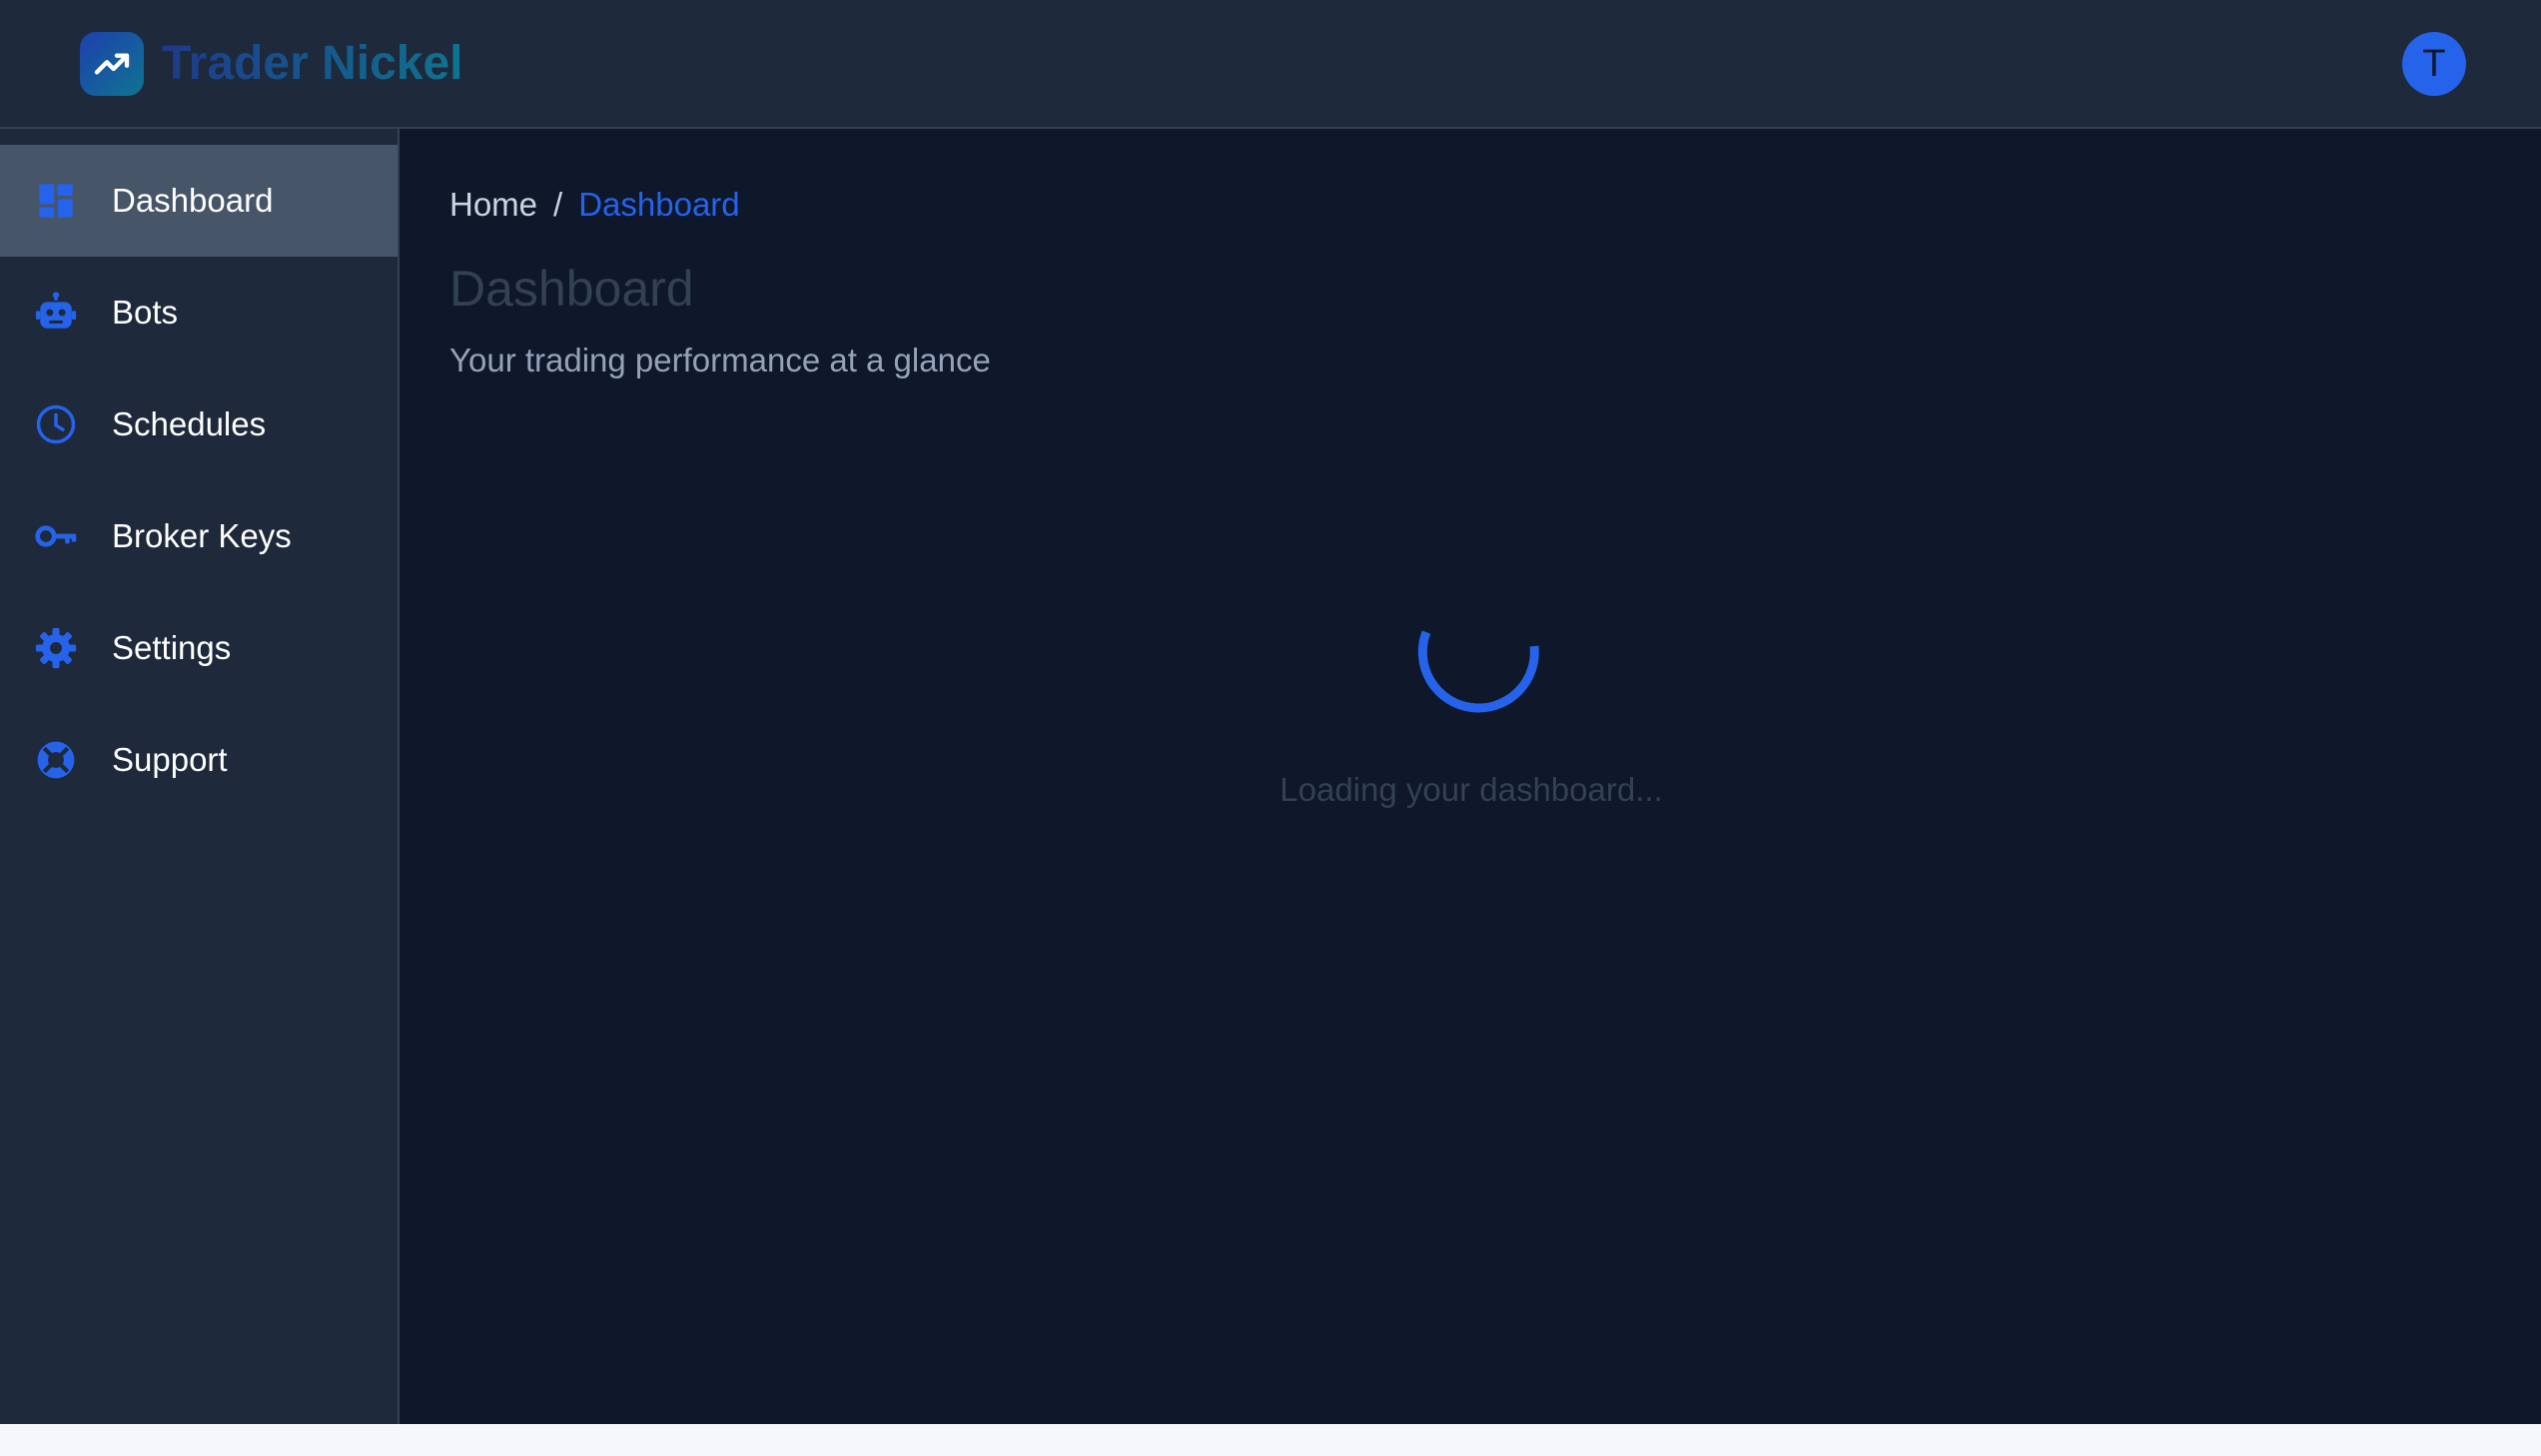 The width and height of the screenshot is (2541, 1456). What do you see at coordinates (56, 201) in the screenshot?
I see `dashboard-icon` at bounding box center [56, 201].